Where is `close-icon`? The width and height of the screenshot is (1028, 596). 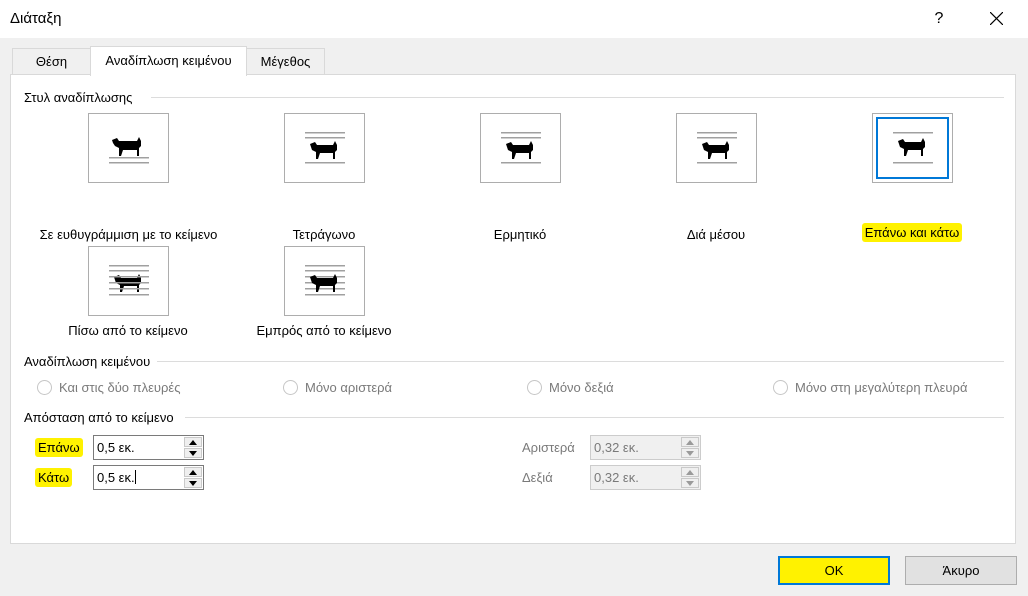 close-icon is located at coordinates (996, 18).